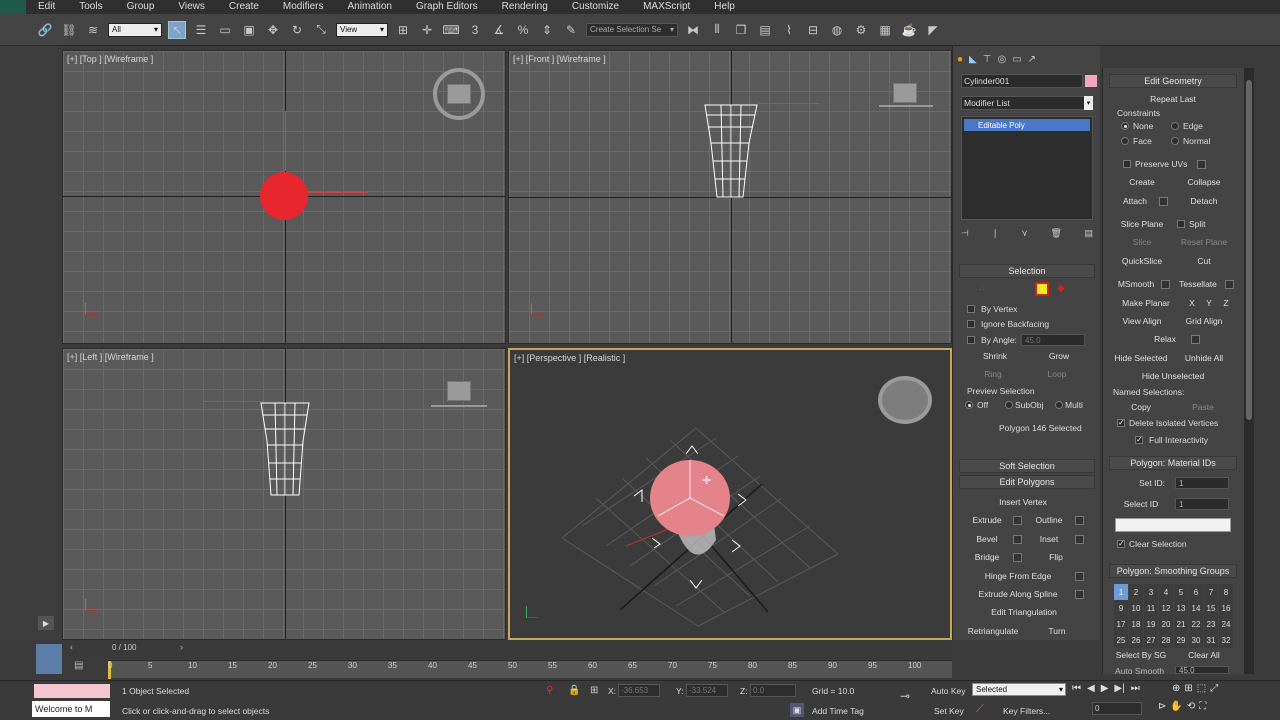 This screenshot has width=1280, height=720. Describe the element at coordinates (948, 691) in the screenshot. I see `auto-key-button: Auto Key` at that location.